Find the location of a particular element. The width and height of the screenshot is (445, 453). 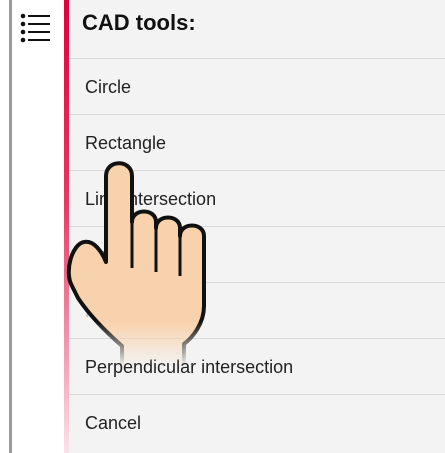

tool-cancel: Cancel is located at coordinates (257, 422).